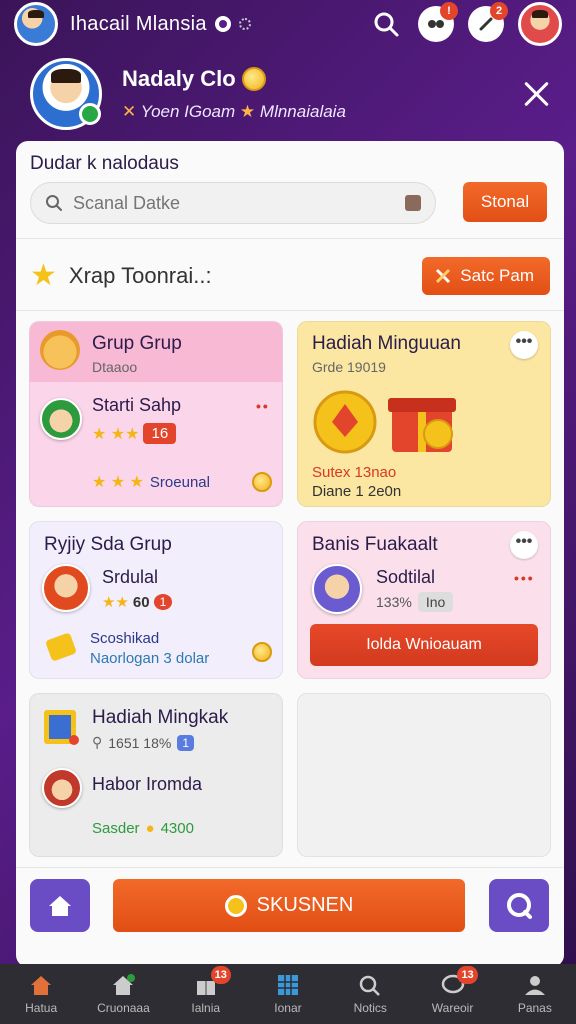 This screenshot has height=1024, width=576. I want to click on banner-action-button: Iolda Wnioauam, so click(424, 645).